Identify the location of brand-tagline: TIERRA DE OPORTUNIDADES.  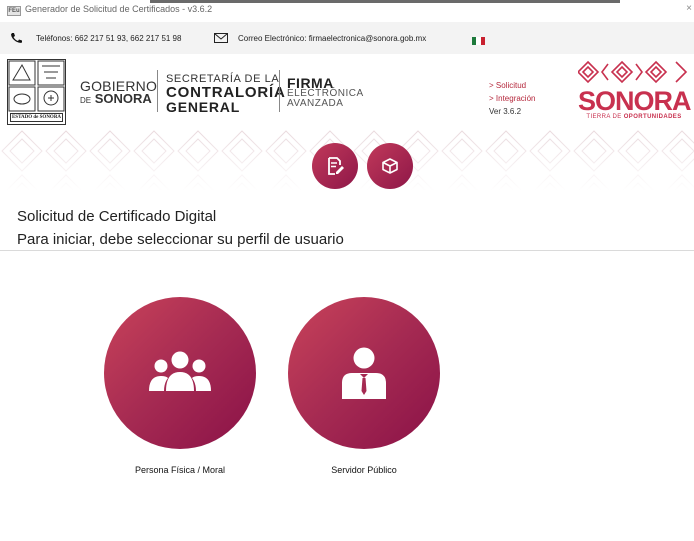
(634, 117).